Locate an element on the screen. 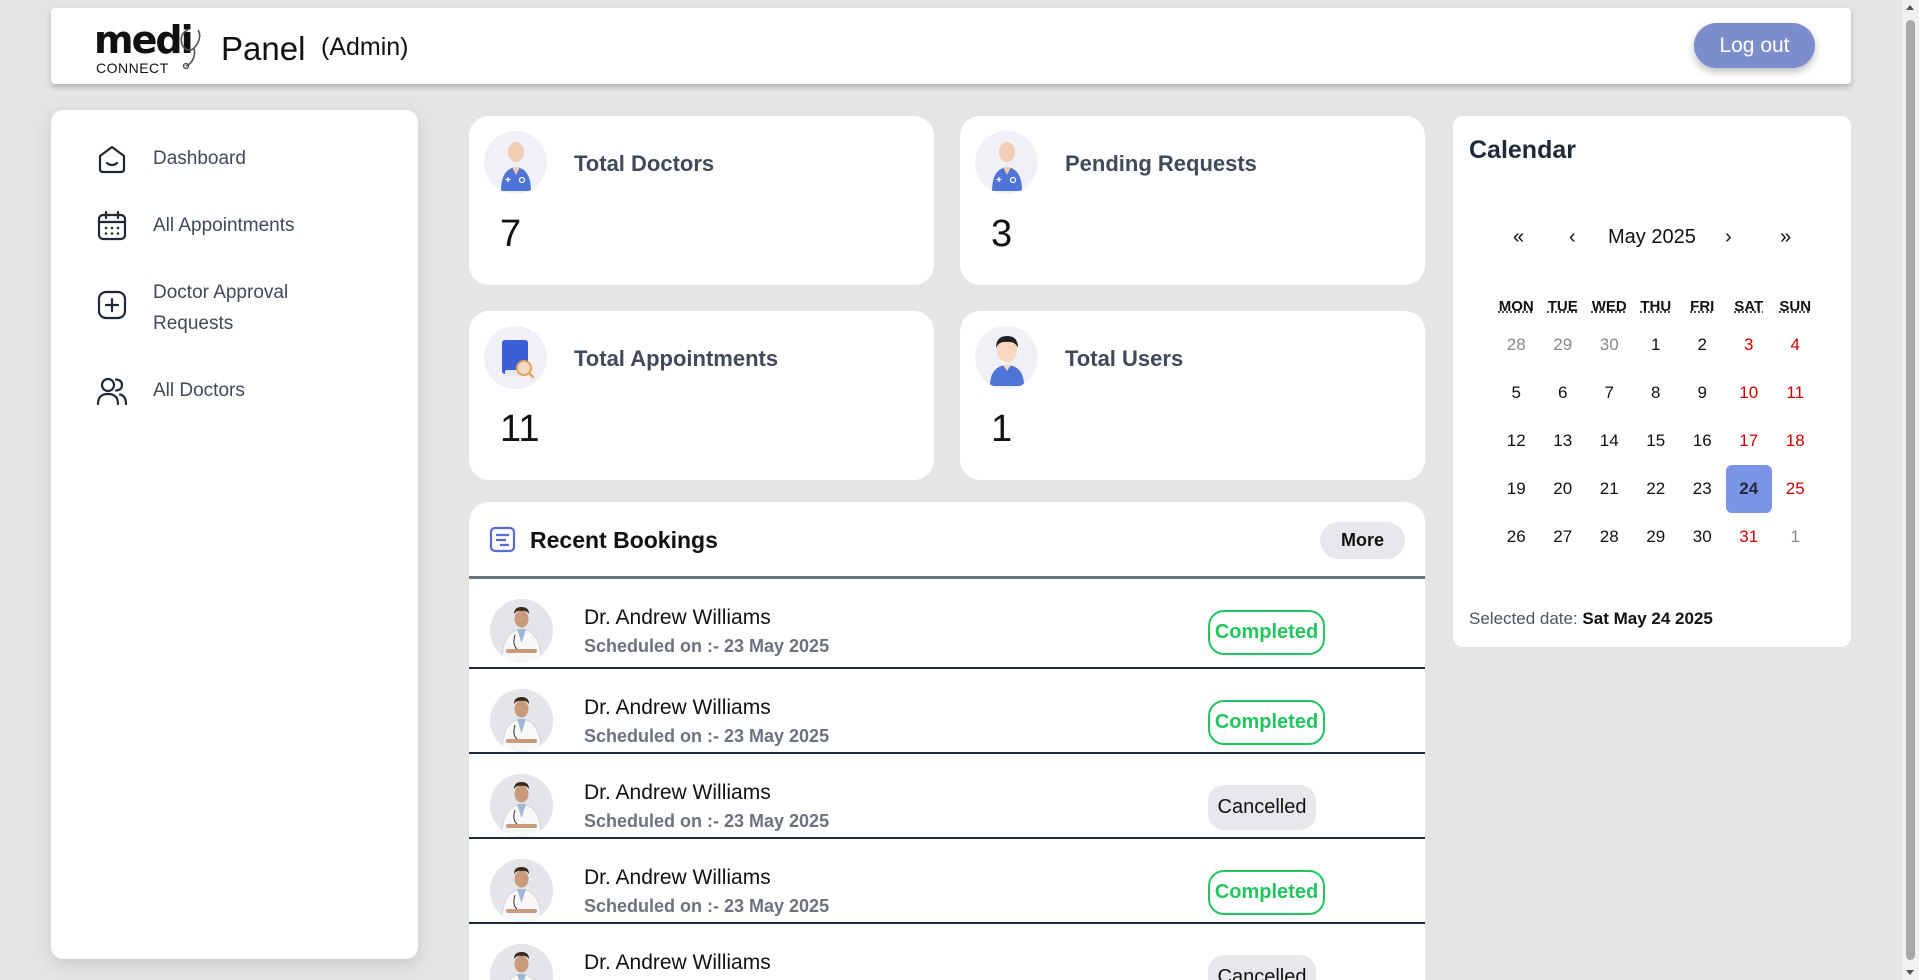  page-scrollbar is located at coordinates (1910, 490).